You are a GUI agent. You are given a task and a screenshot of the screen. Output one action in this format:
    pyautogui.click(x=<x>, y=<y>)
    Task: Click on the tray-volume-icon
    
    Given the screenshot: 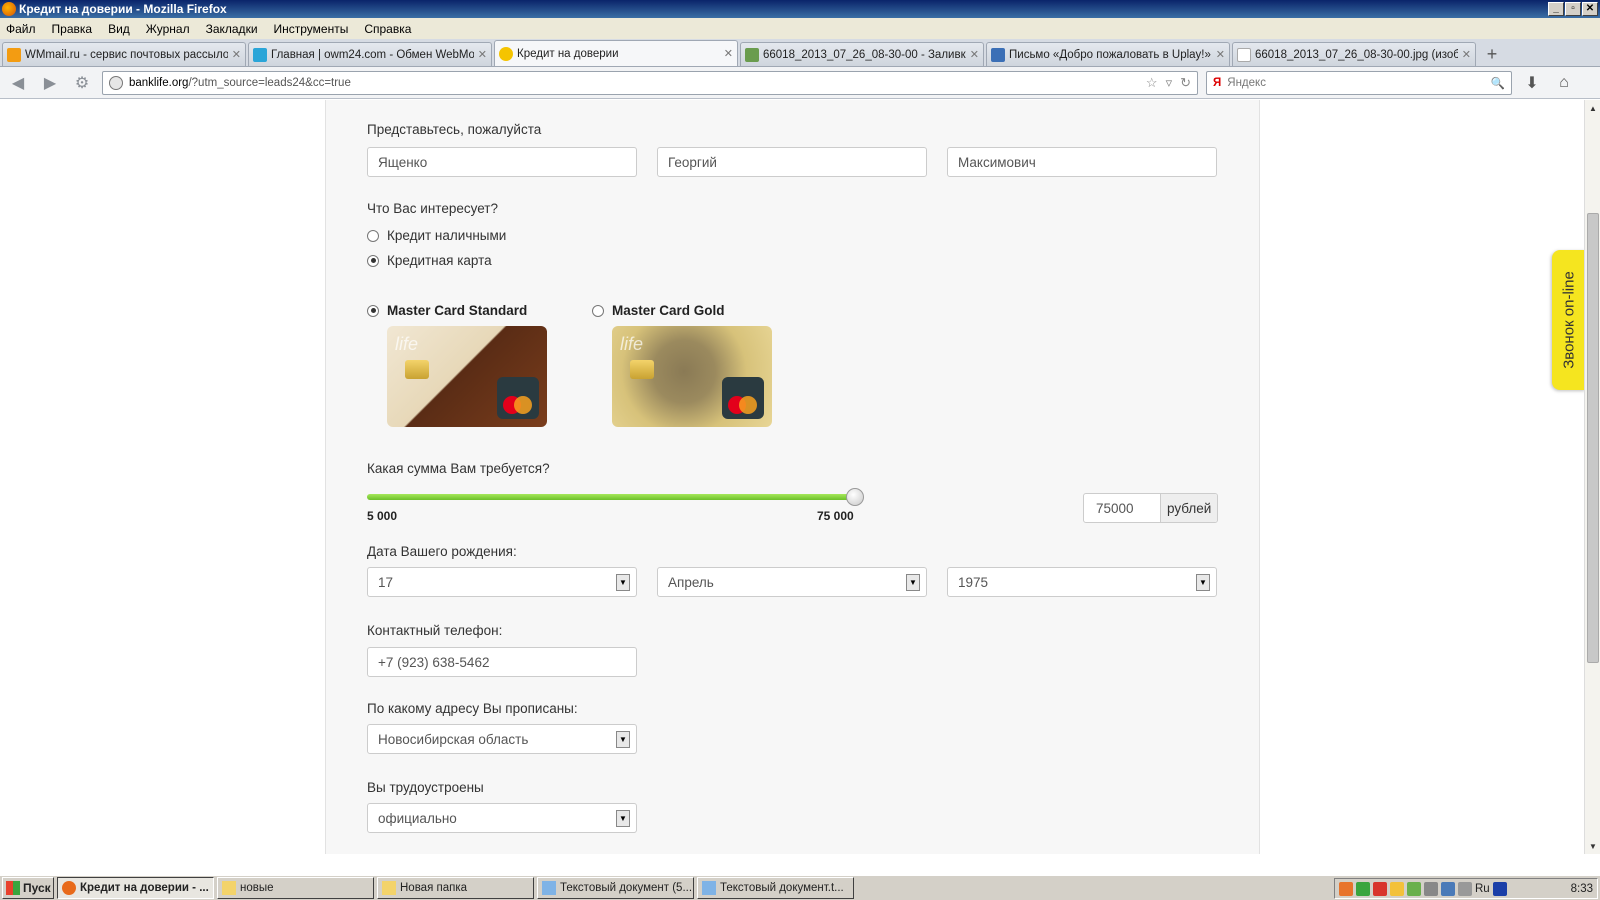 What is the action you would take?
    pyautogui.click(x=1465, y=888)
    